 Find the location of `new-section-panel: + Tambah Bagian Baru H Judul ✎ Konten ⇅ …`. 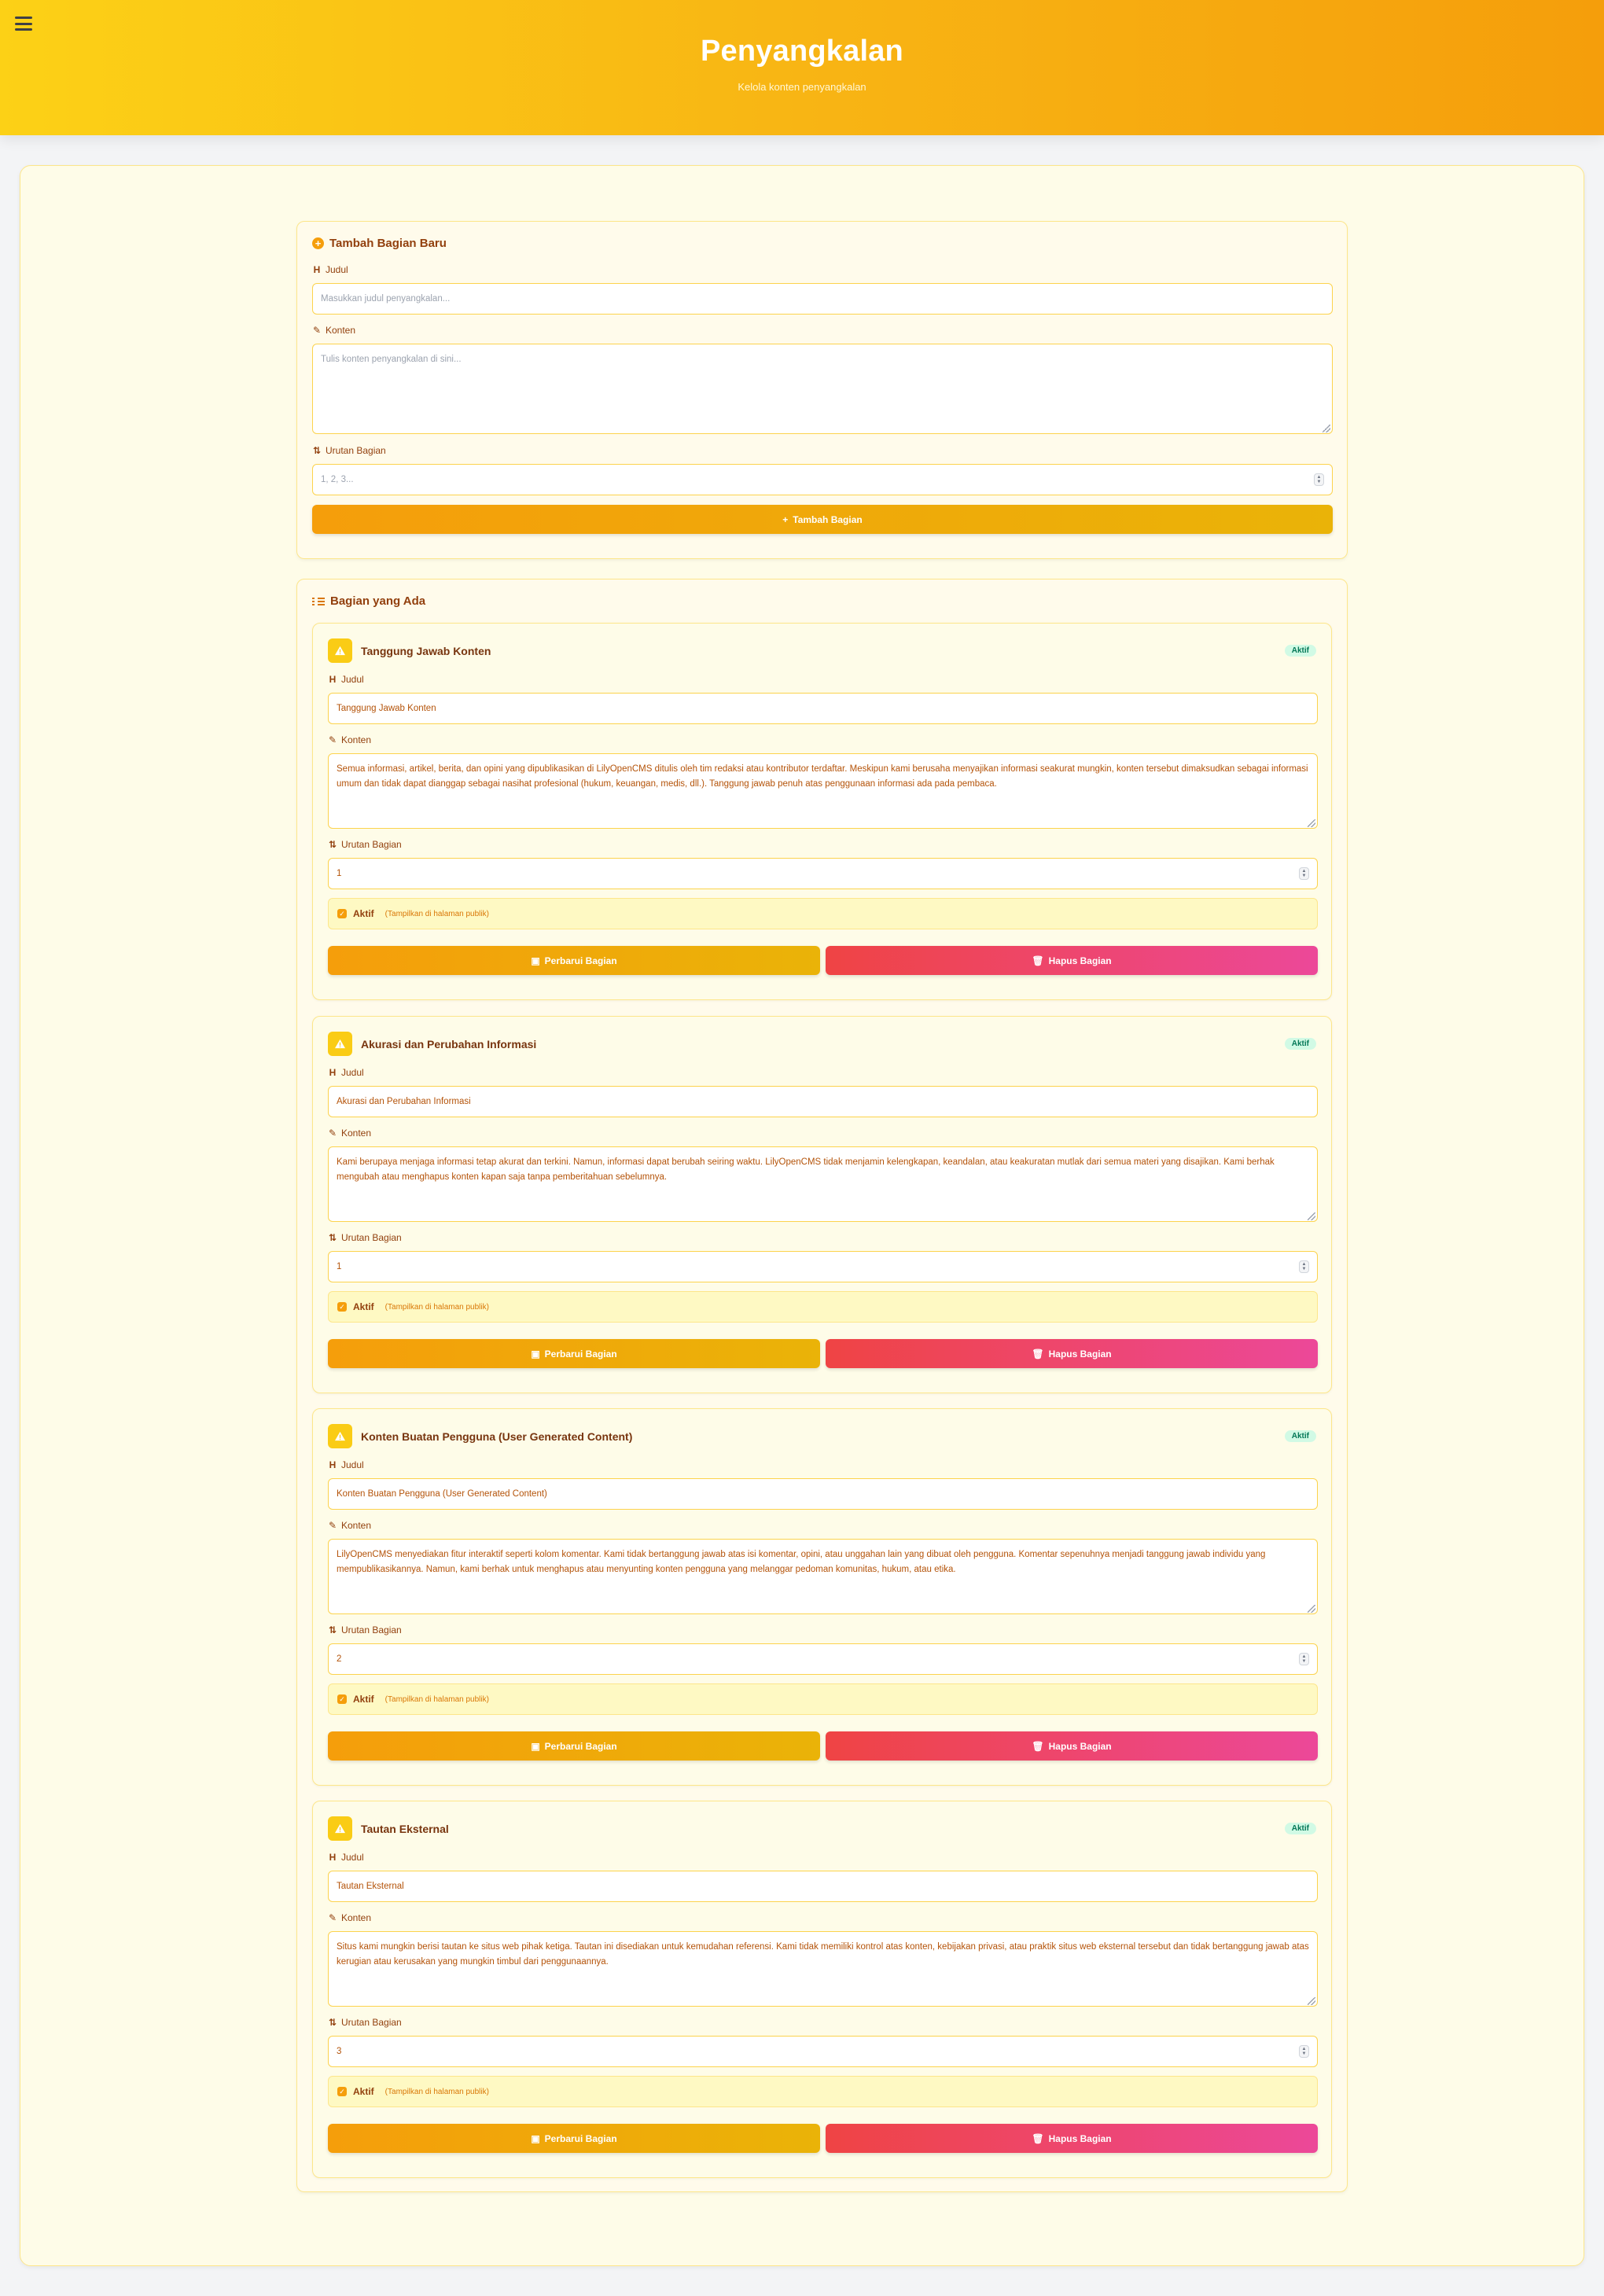

new-section-panel: + Tambah Bagian Baru H Judul ✎ Konten ⇅ … is located at coordinates (822, 390).